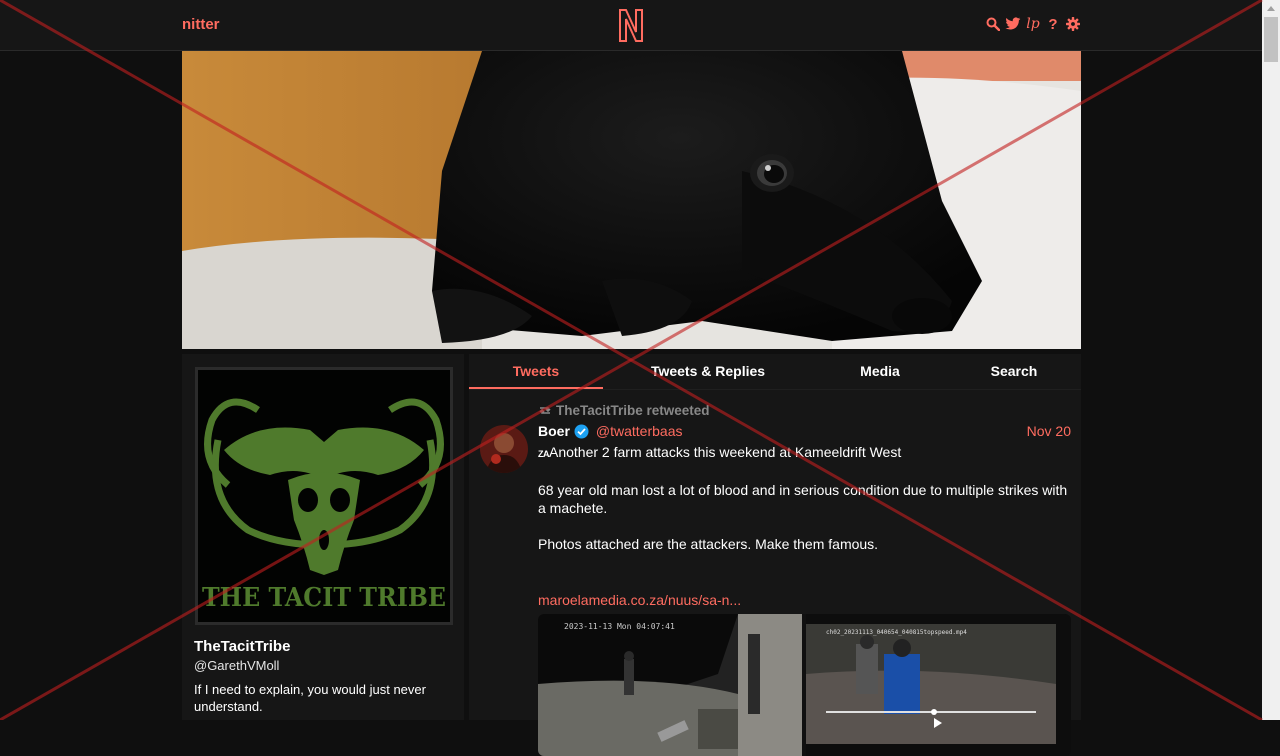 The image size is (1280, 756). Describe the element at coordinates (544, 454) in the screenshot. I see `flag-za-icon: ZA` at that location.